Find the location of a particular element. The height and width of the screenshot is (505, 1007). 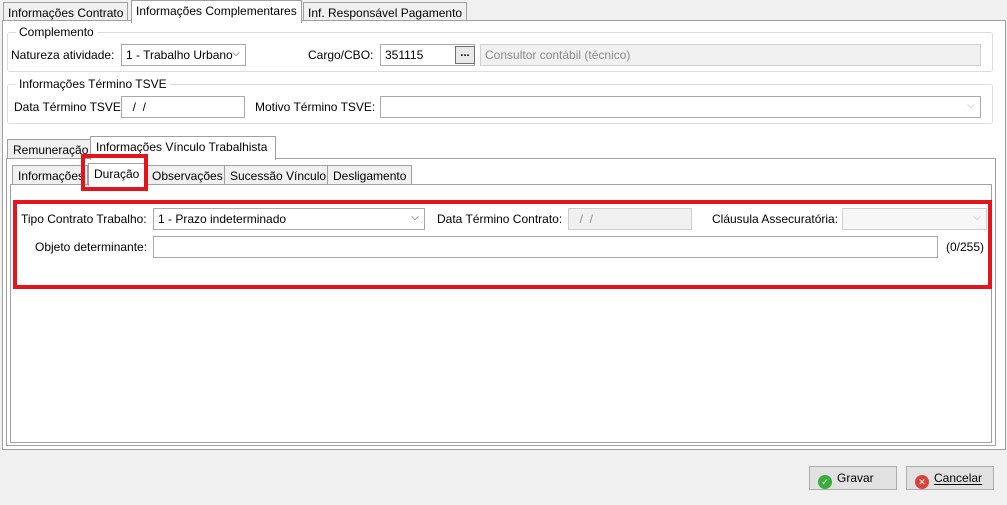

data-termino-tsve-input: / / is located at coordinates (183, 107).